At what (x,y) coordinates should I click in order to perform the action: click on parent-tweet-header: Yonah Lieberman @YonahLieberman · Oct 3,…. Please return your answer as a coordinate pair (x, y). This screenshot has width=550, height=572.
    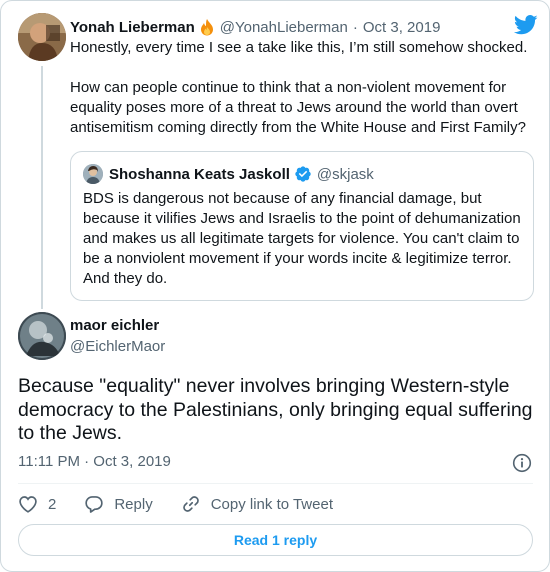
    Looking at the image, I should click on (305, 27).